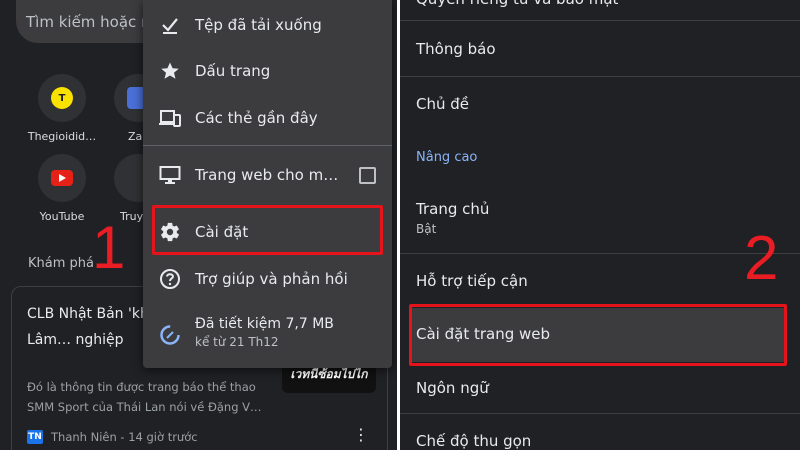 This screenshot has width=800, height=450. Describe the element at coordinates (367, 175) in the screenshot. I see `desktop-site-checkbox` at that location.